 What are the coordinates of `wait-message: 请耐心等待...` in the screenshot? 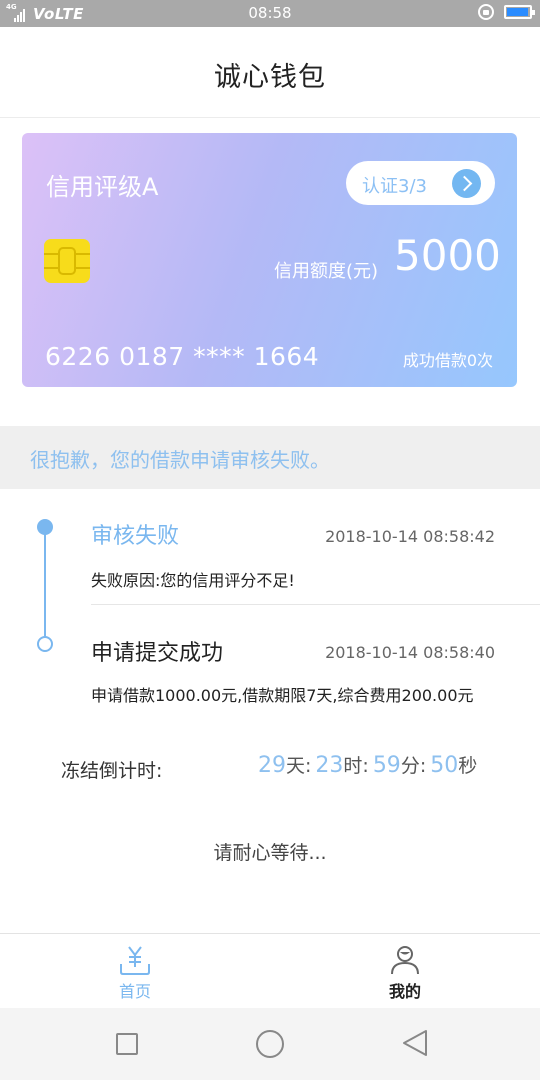 It's located at (270, 853).